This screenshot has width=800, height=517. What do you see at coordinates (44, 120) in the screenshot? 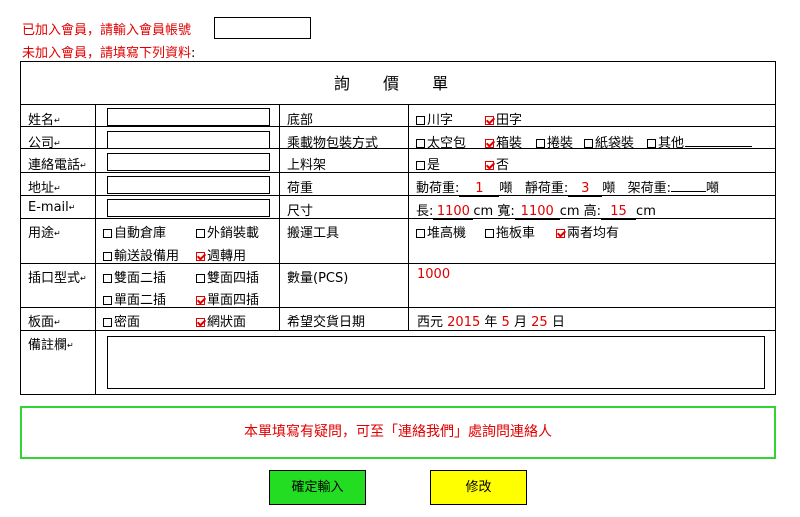
I see `name-label: 姓名↵` at bounding box center [44, 120].